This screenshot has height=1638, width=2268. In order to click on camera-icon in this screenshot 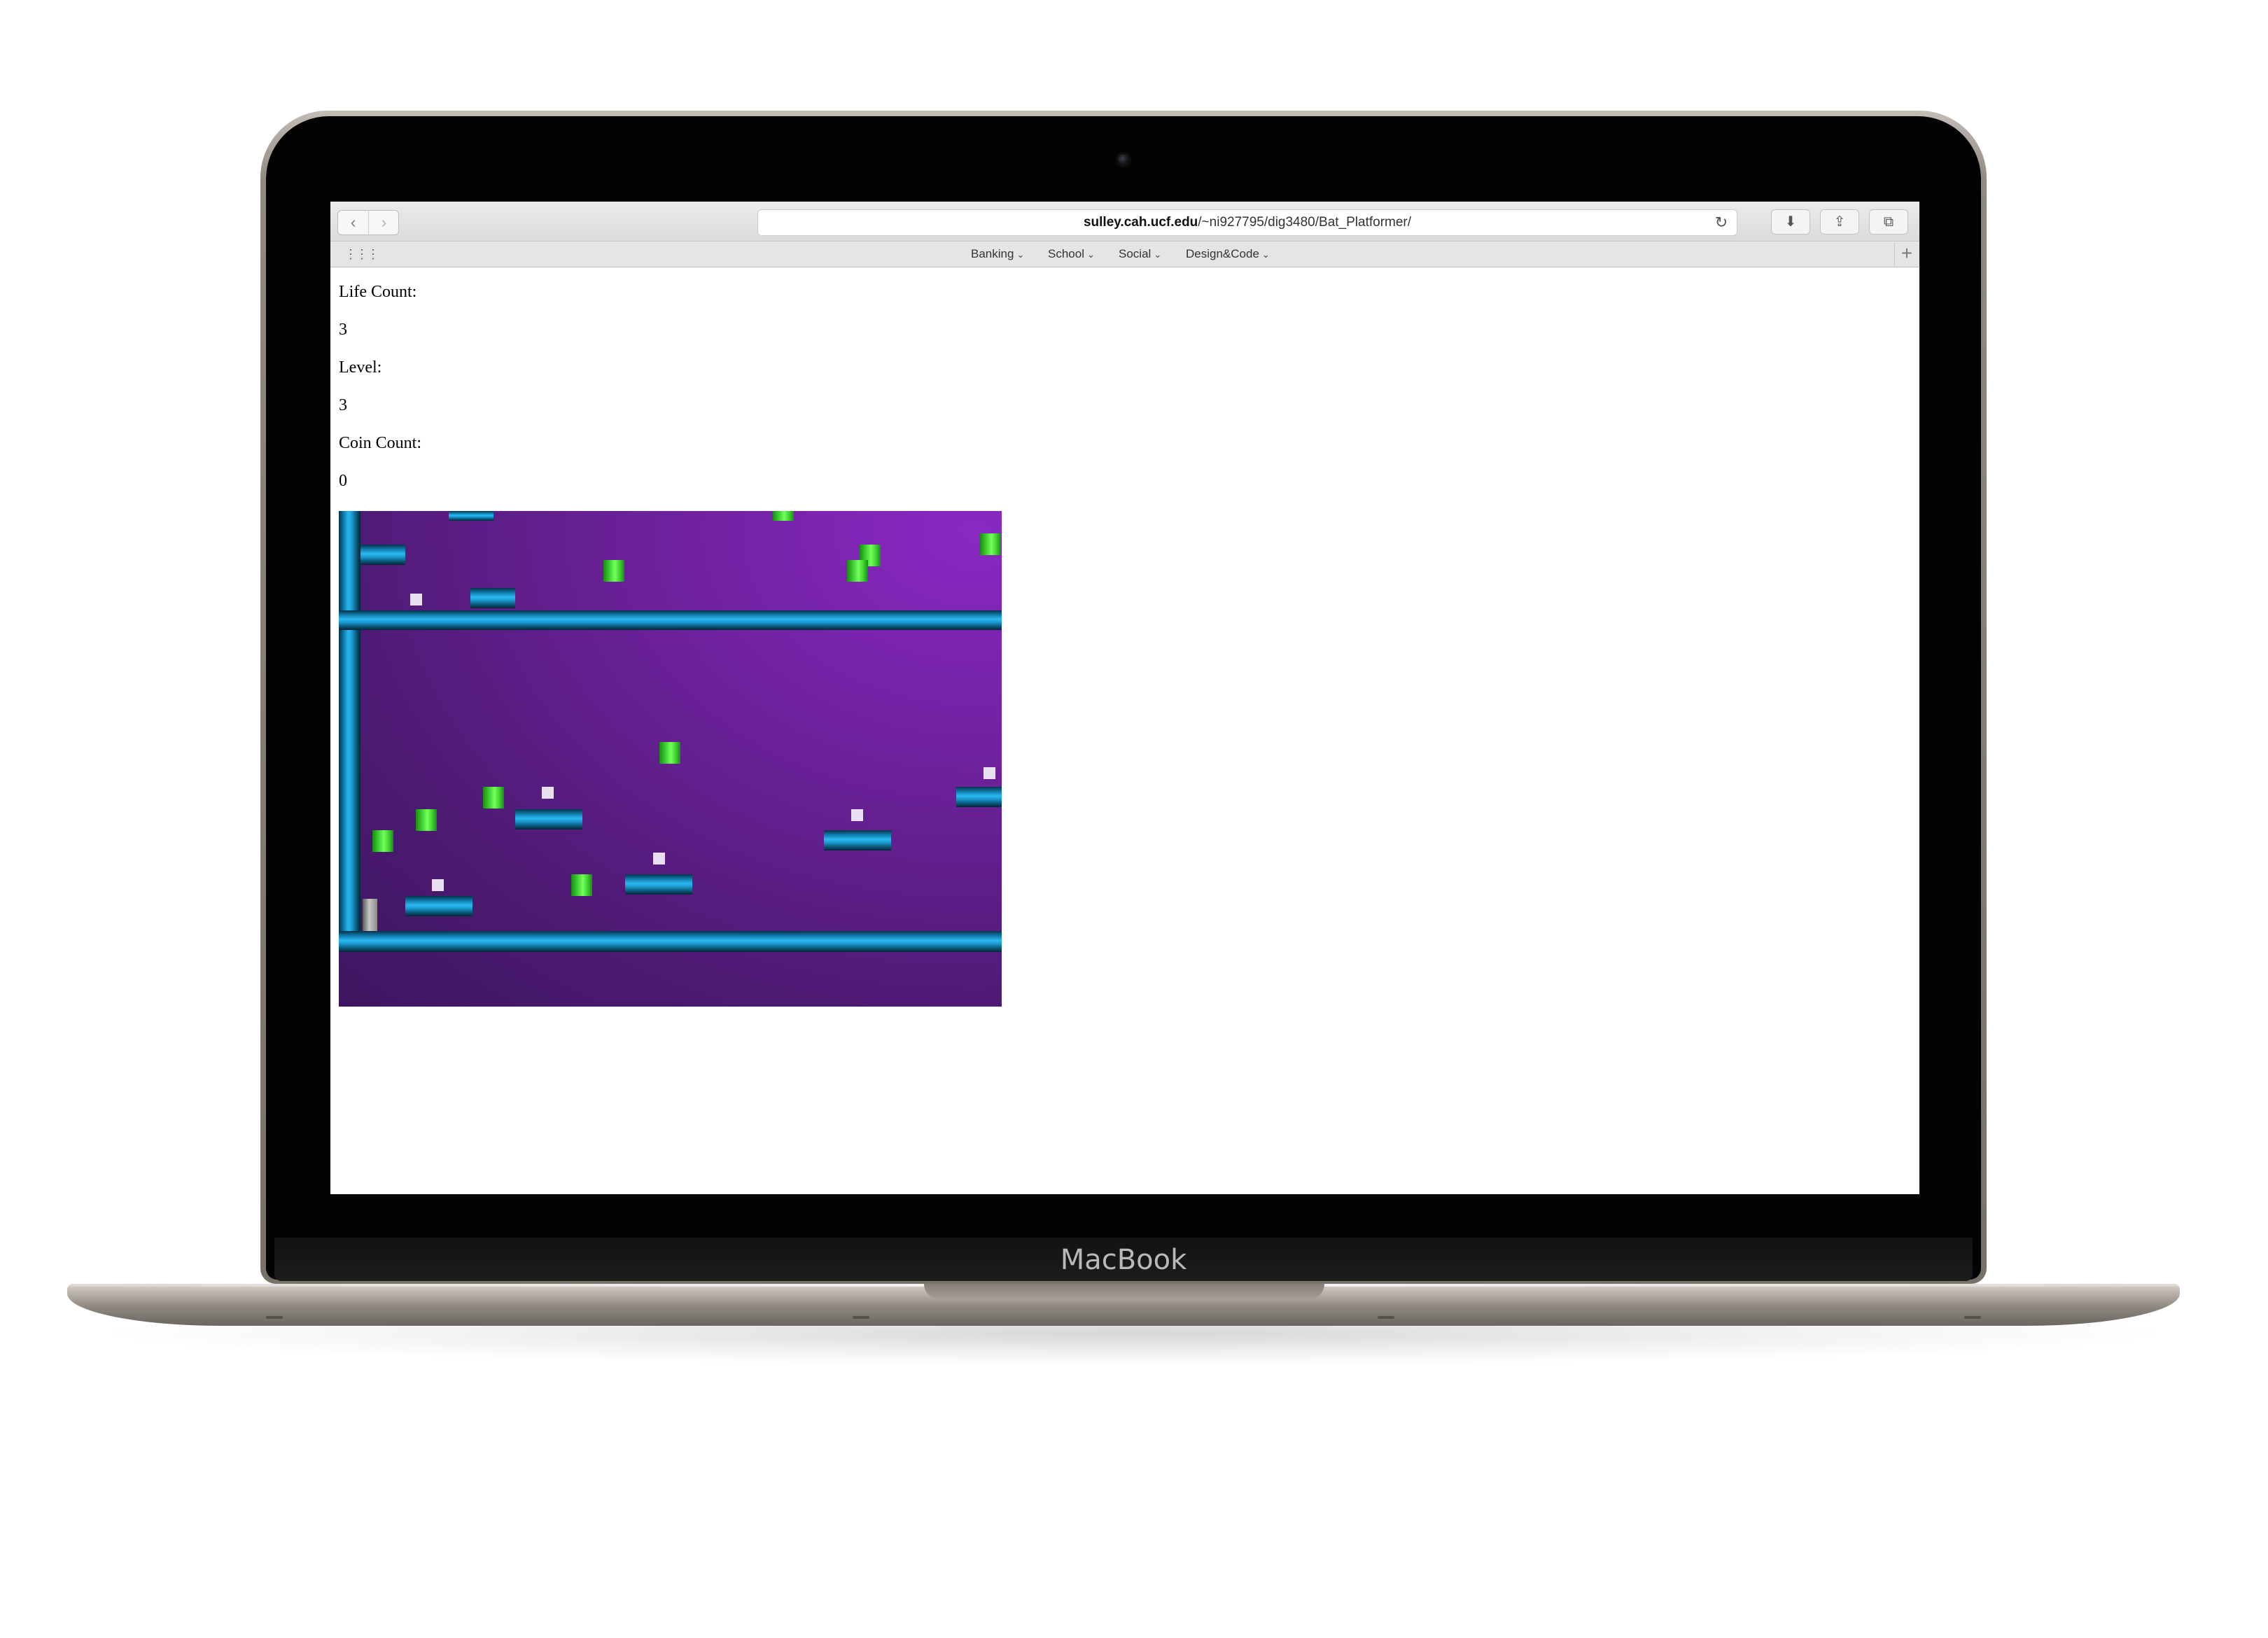, I will do `click(1123, 159)`.